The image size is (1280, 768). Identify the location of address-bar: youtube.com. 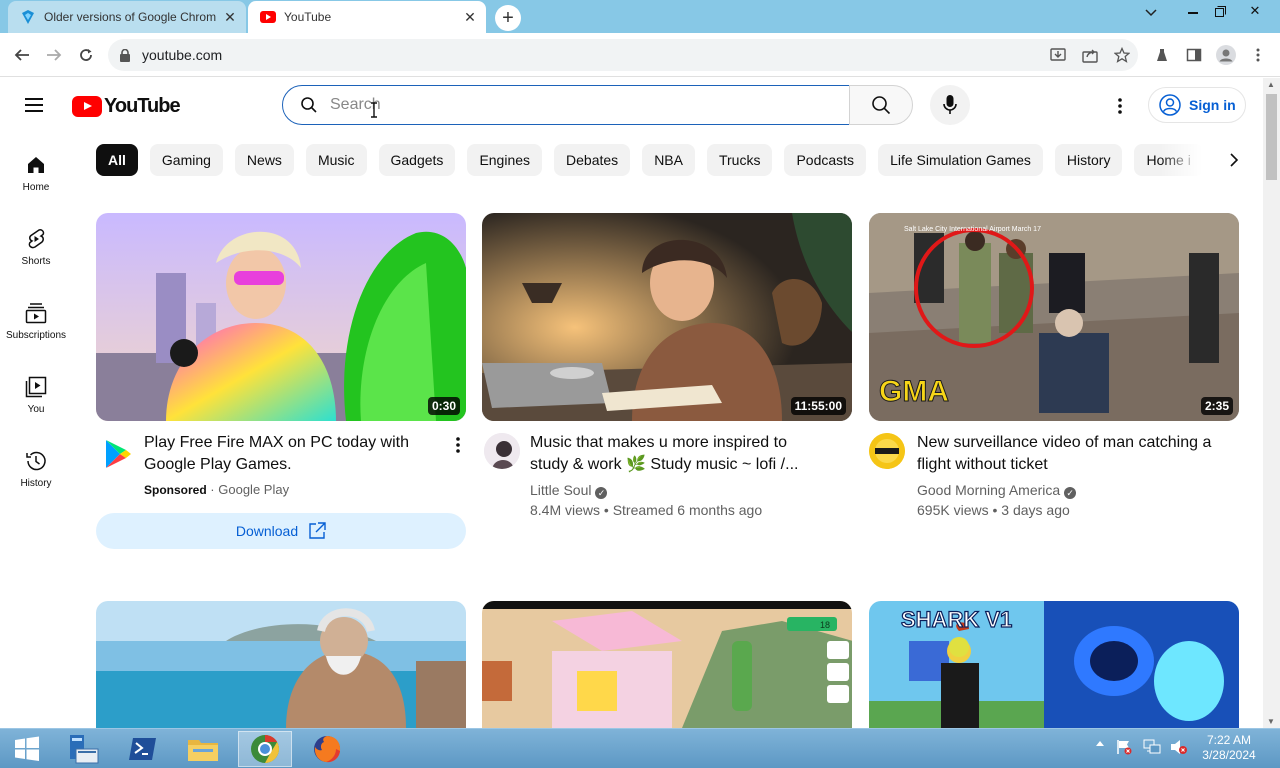
(623, 55).